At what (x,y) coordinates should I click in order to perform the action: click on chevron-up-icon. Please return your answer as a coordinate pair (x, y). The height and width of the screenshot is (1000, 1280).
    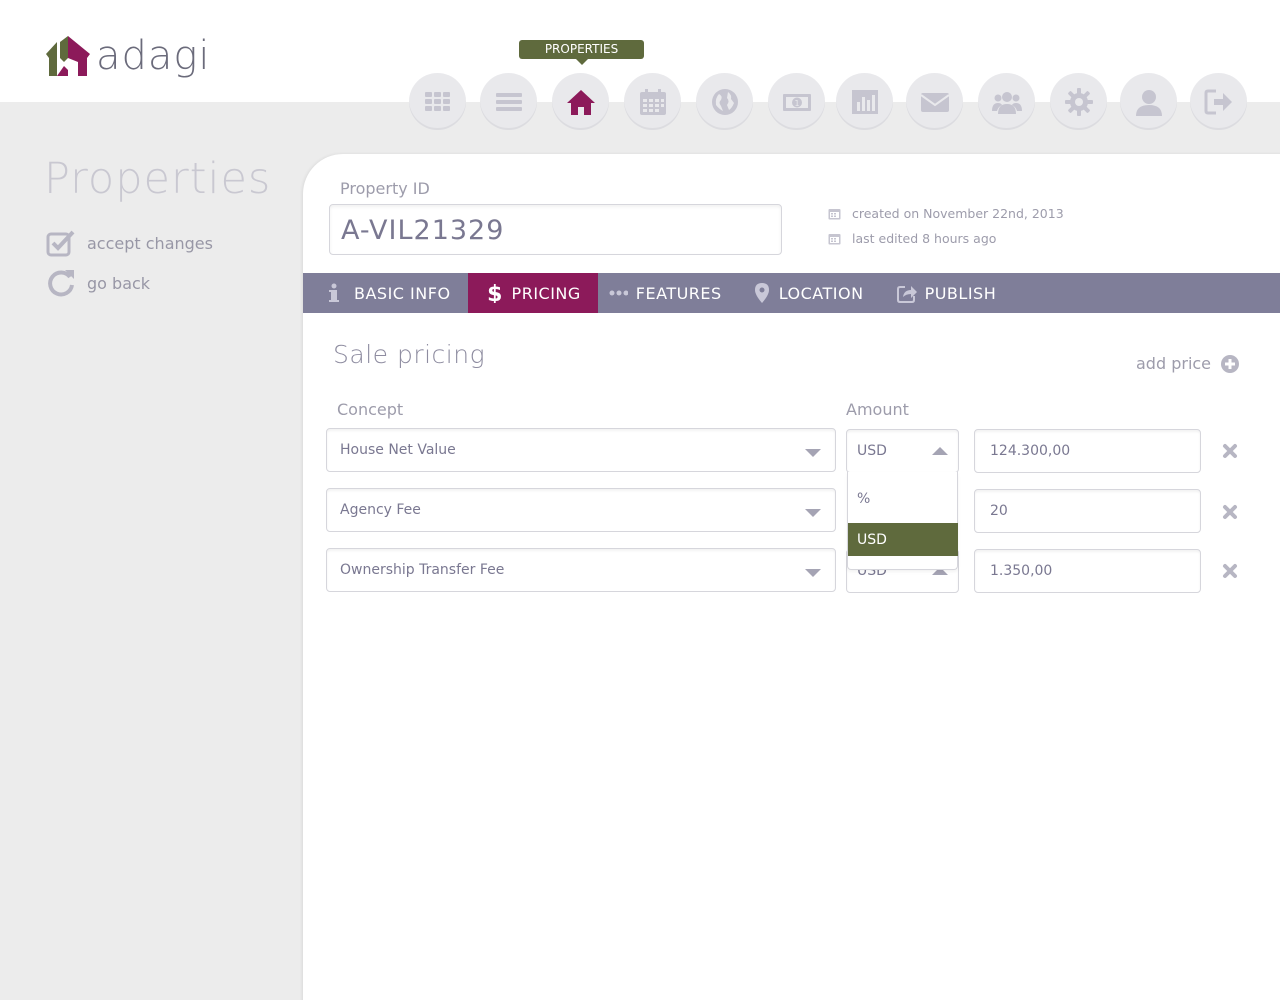
    Looking at the image, I should click on (940, 451).